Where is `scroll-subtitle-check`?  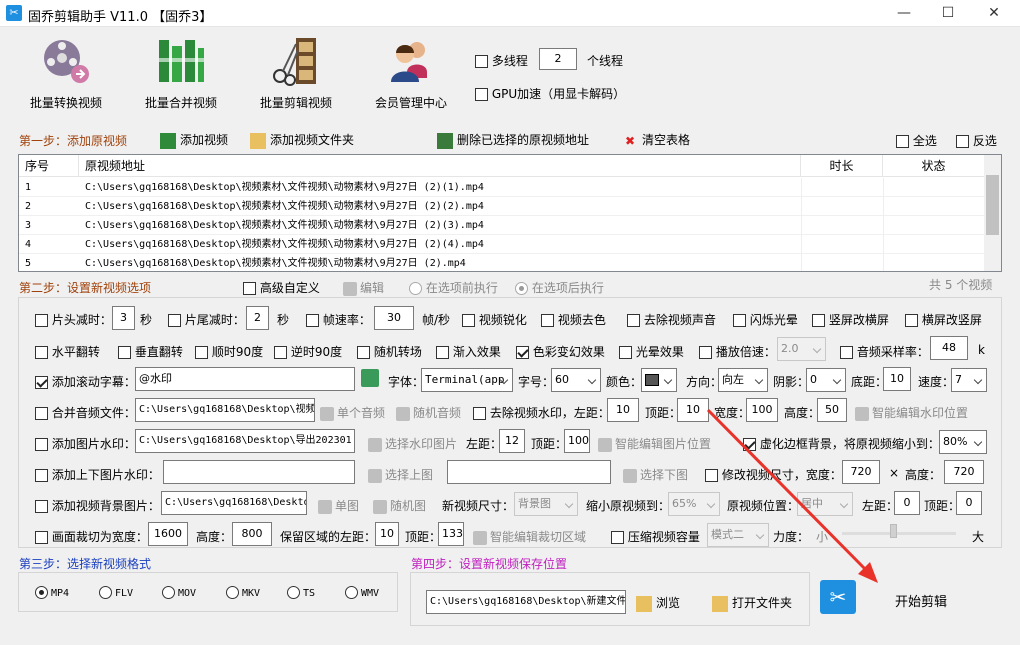 scroll-subtitle-check is located at coordinates (41, 382).